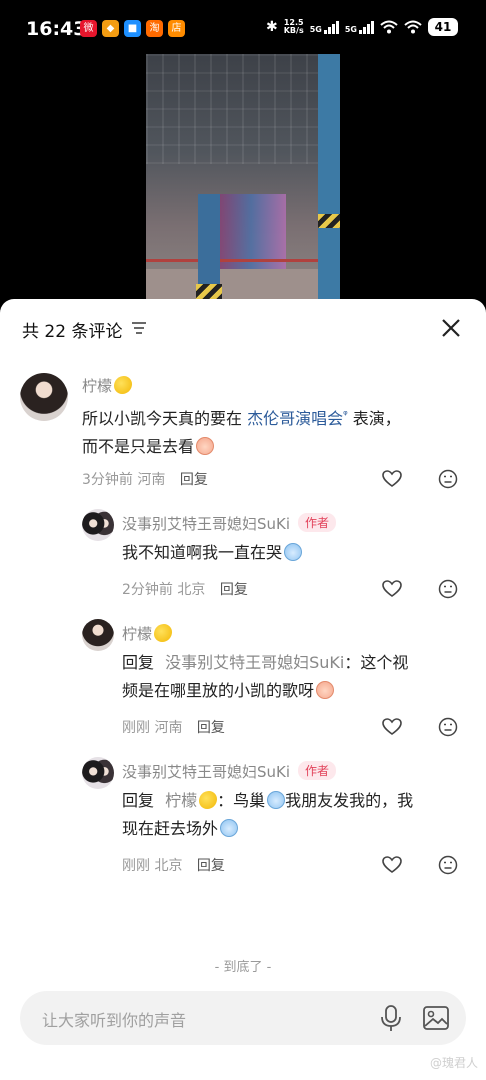  What do you see at coordinates (297, 815) in the screenshot?
I see `comment-text: 回复 柠檬 ：鸟巢 我朋友发我的，我 现在赶去场外` at bounding box center [297, 815].